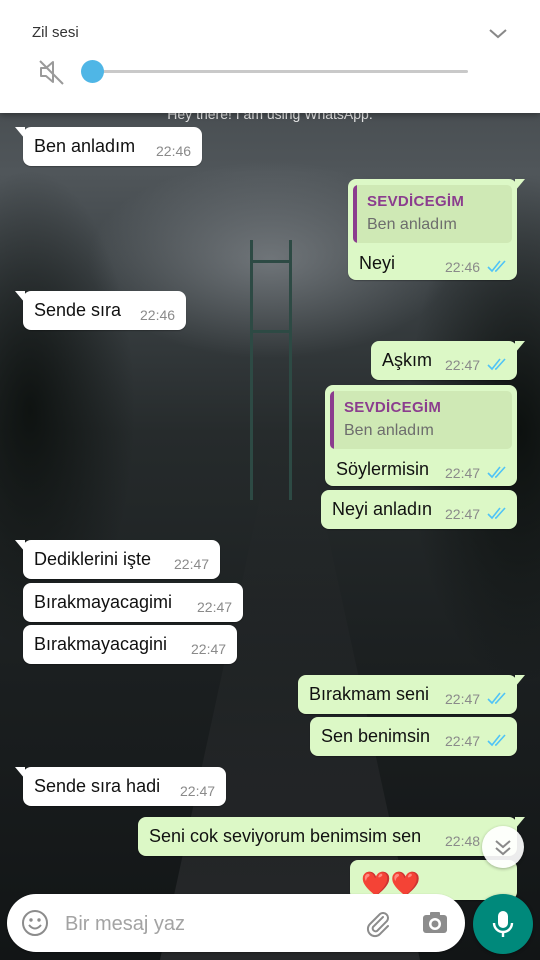 Image resolution: width=540 pixels, height=960 pixels. I want to click on message-outgoing-reply: SEVDİCEGİM Ben anladım Söylermisin 22:47, so click(421, 435).